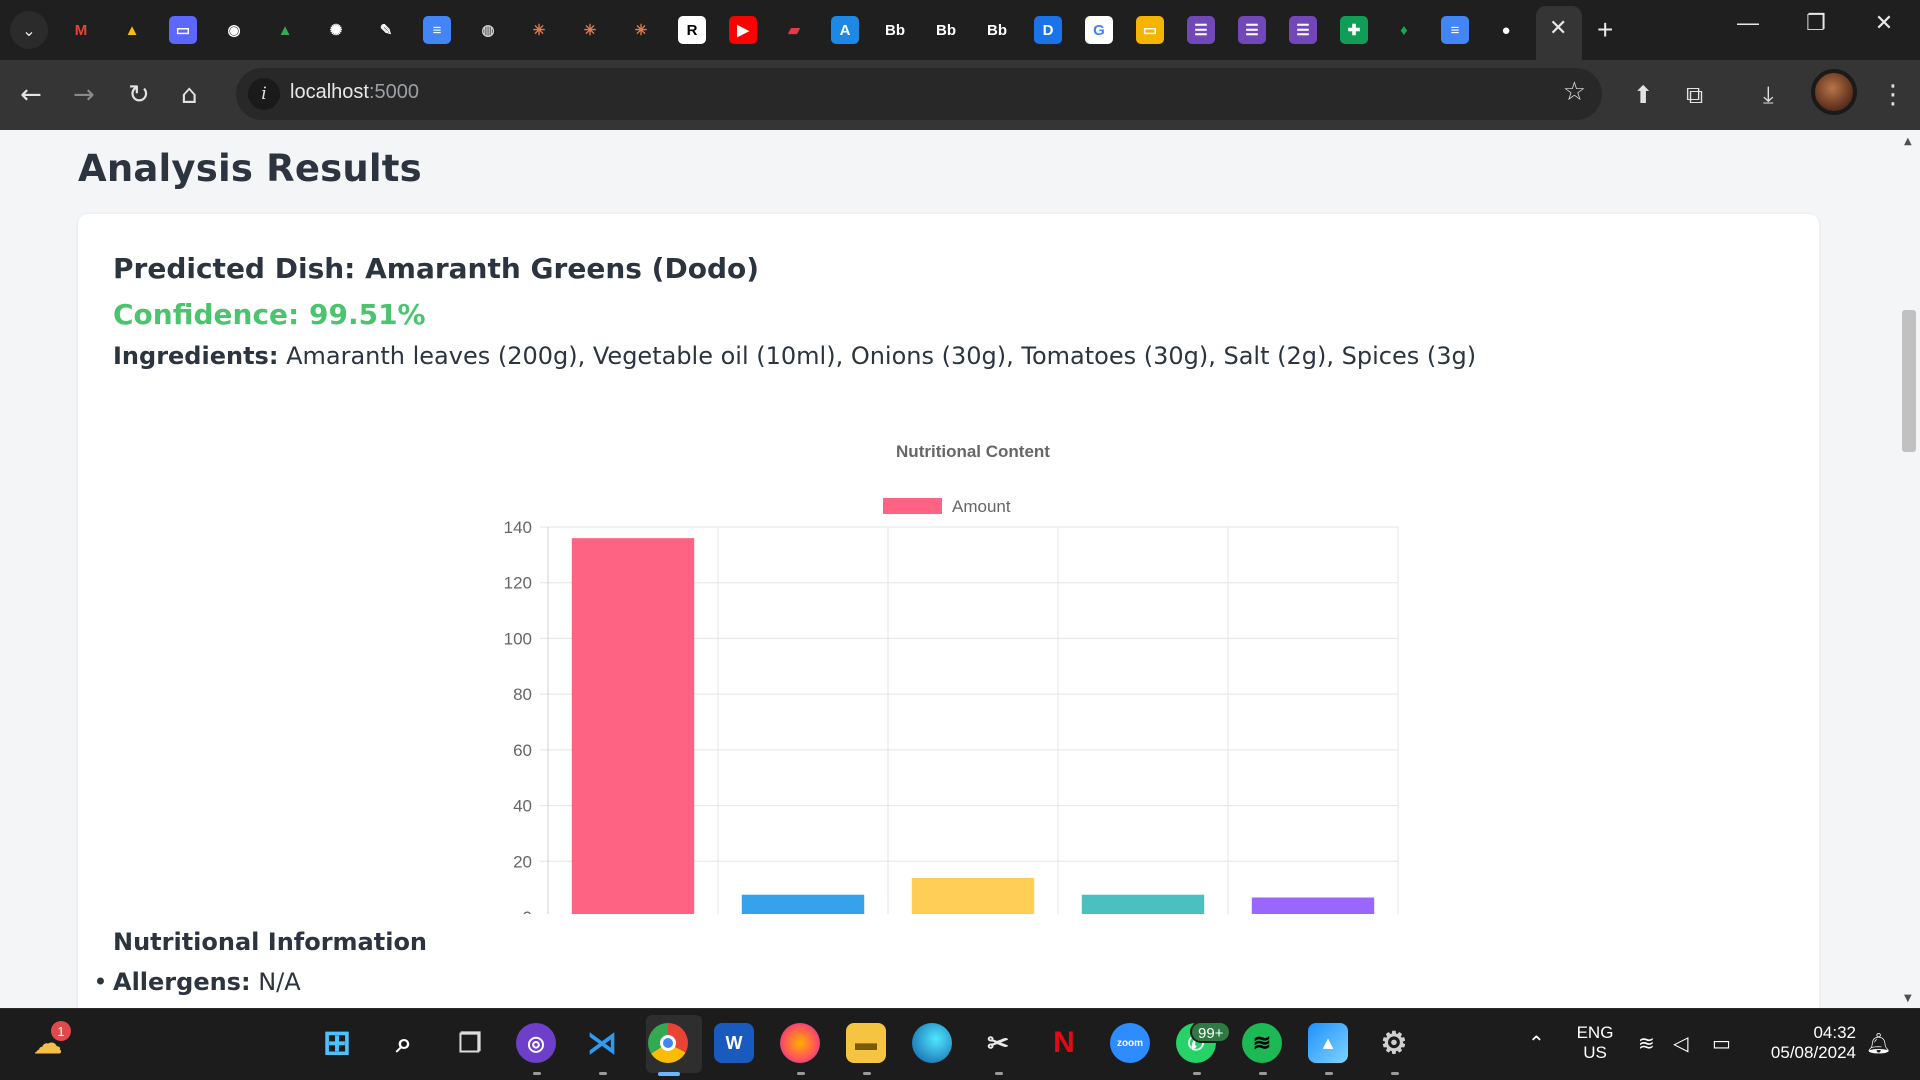  I want to click on minimize-icon: —, so click(1748, 23).